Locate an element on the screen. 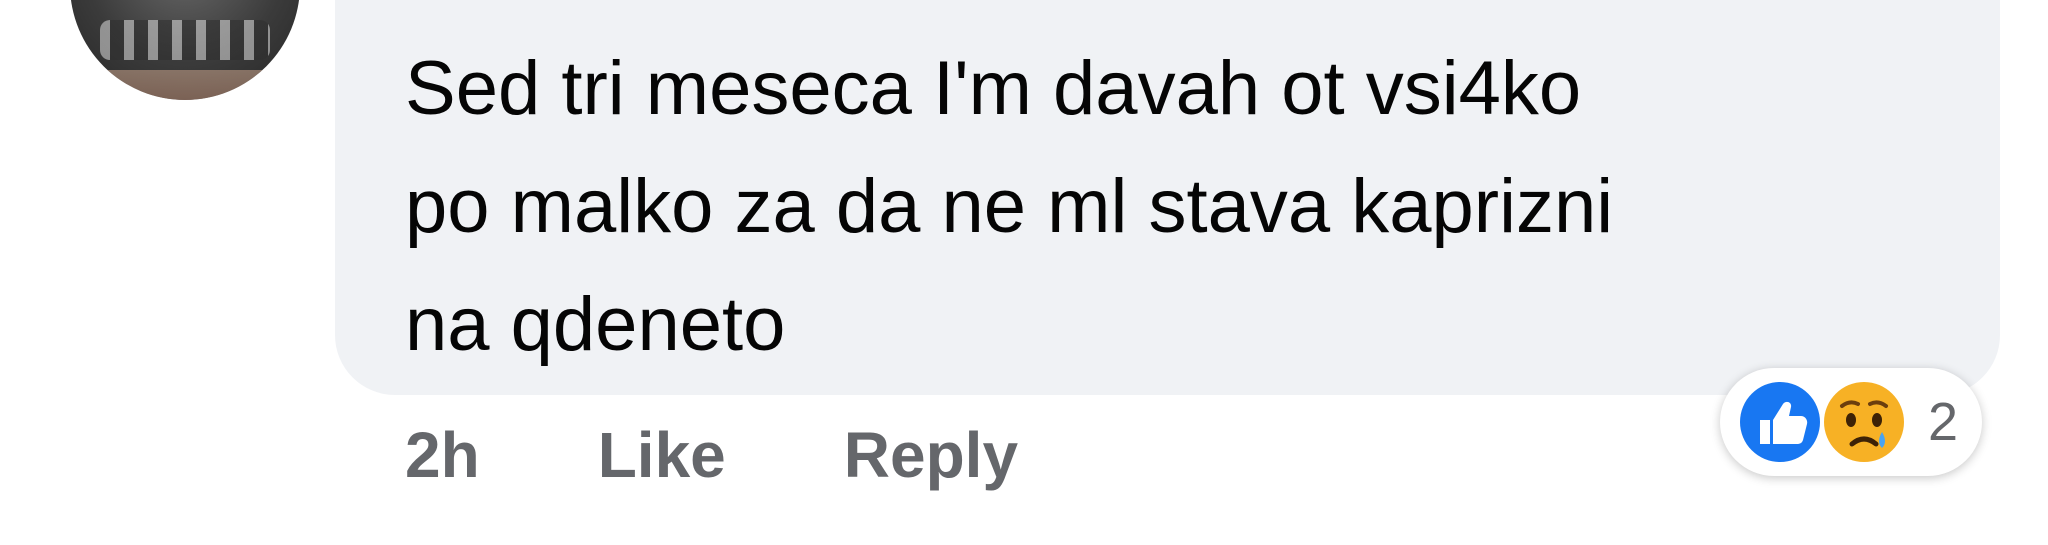 The width and height of the screenshot is (2048, 545). reaction-summary: 2 is located at coordinates (1851, 422).